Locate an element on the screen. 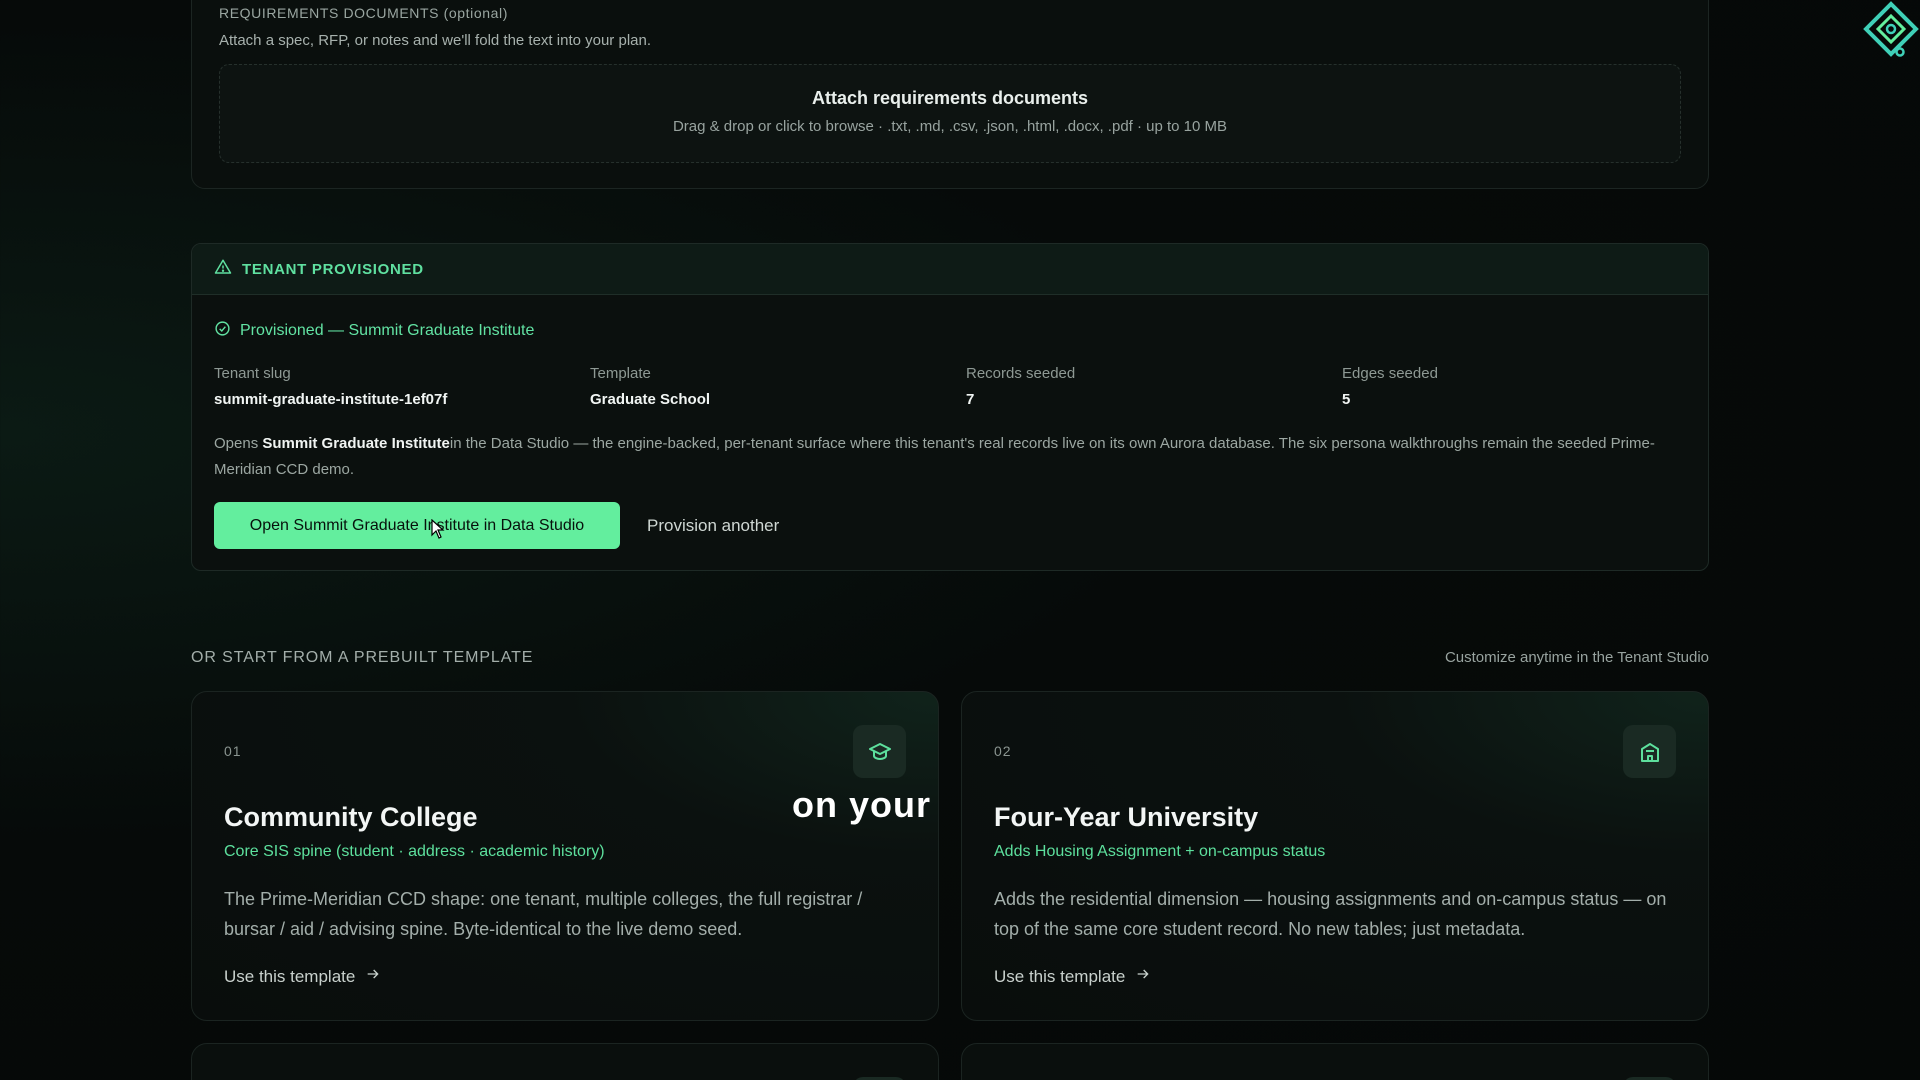 The width and height of the screenshot is (1920, 1080). provisioned-text: Provisioned — Summit Graduate Institute is located at coordinates (387, 330).